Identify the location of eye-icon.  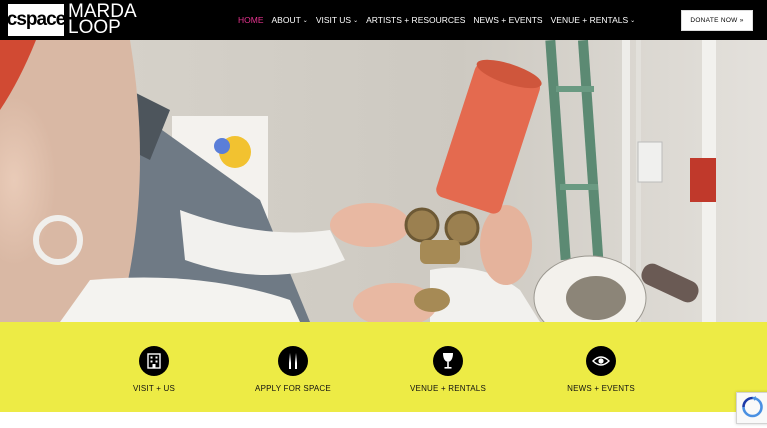
(601, 361).